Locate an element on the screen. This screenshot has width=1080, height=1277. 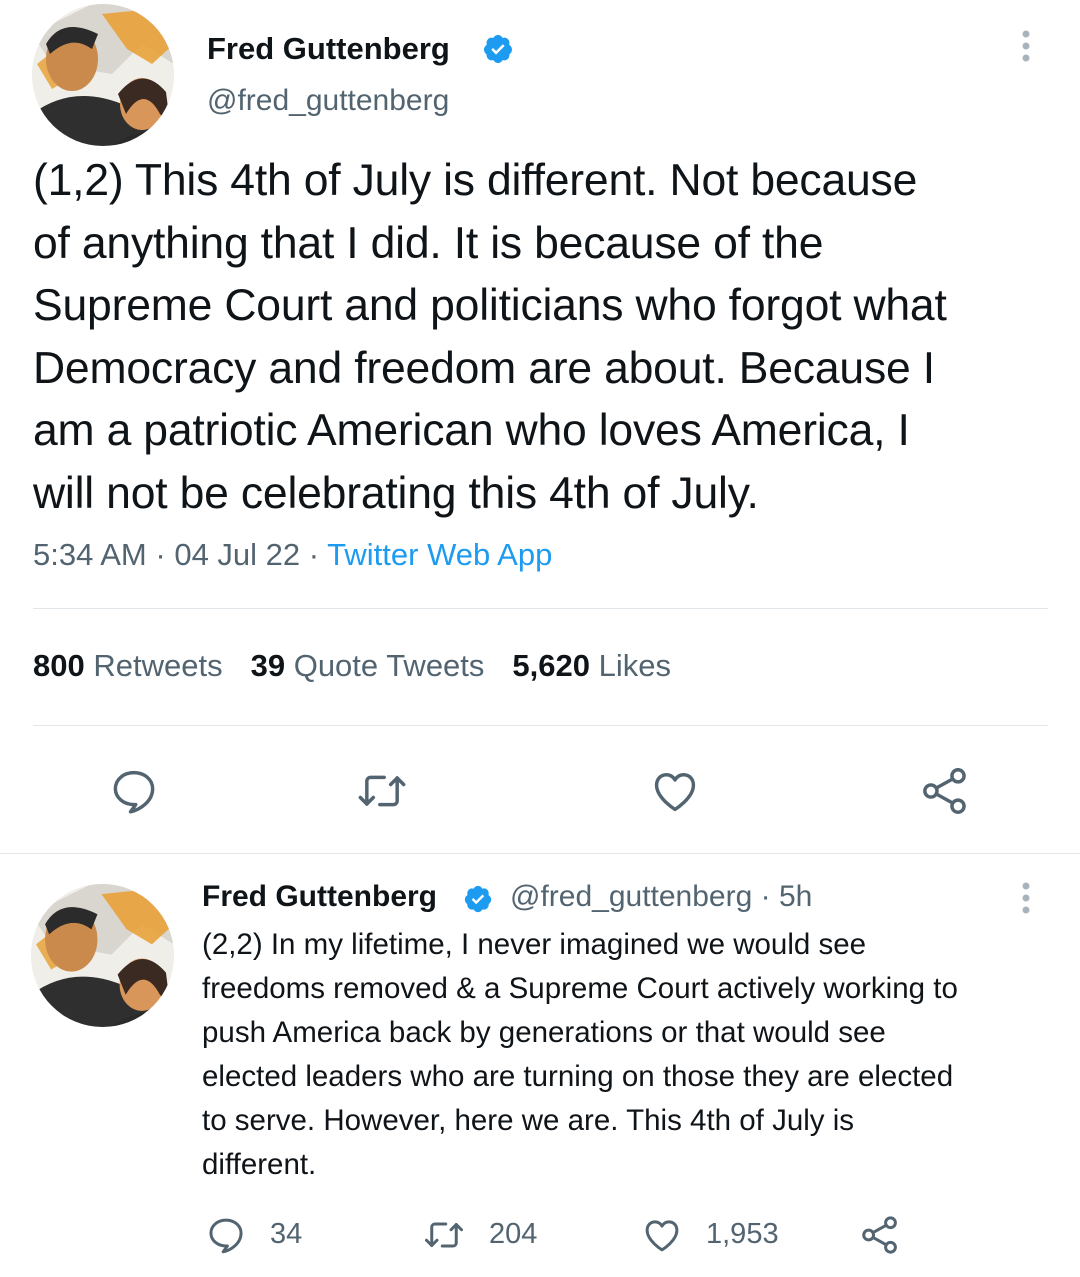
tweet-date: 04 Jul 22 is located at coordinates (237, 554).